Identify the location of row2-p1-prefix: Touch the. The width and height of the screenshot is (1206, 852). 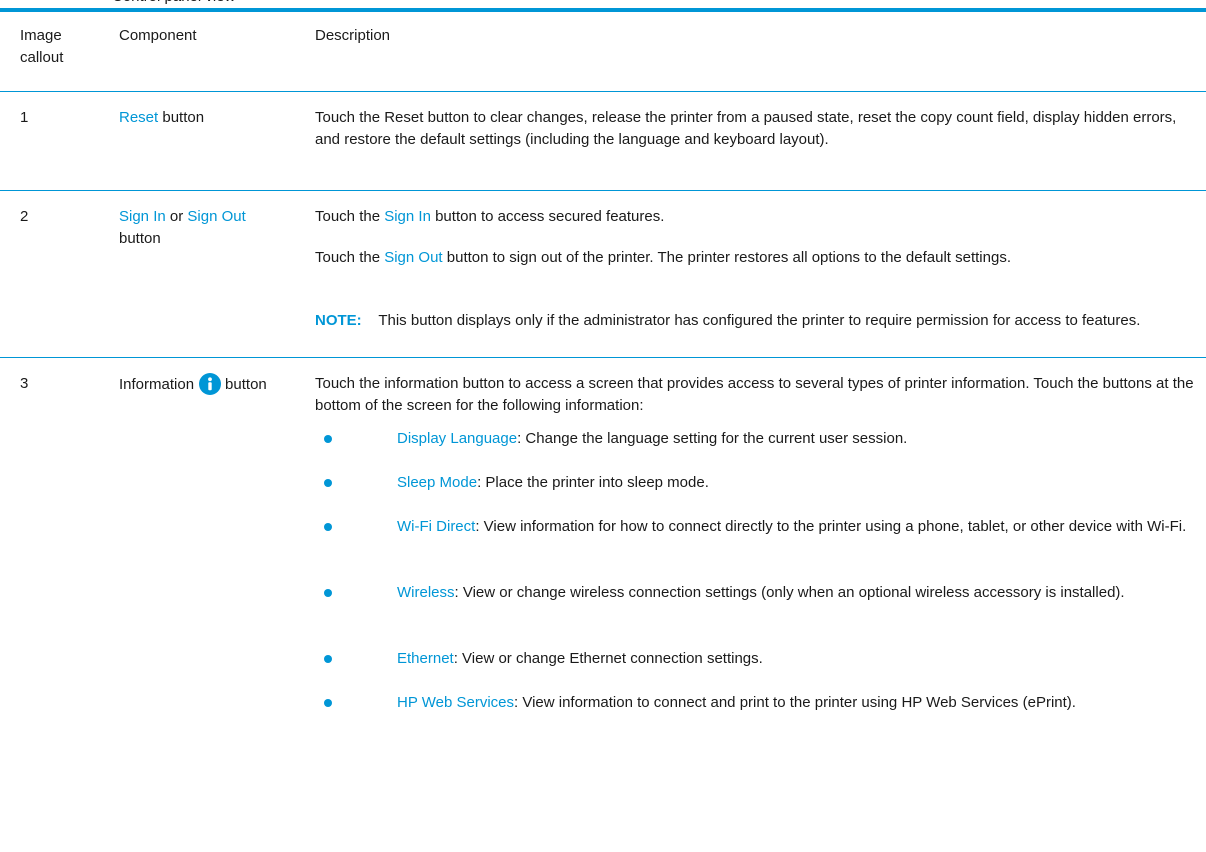
(350, 216).